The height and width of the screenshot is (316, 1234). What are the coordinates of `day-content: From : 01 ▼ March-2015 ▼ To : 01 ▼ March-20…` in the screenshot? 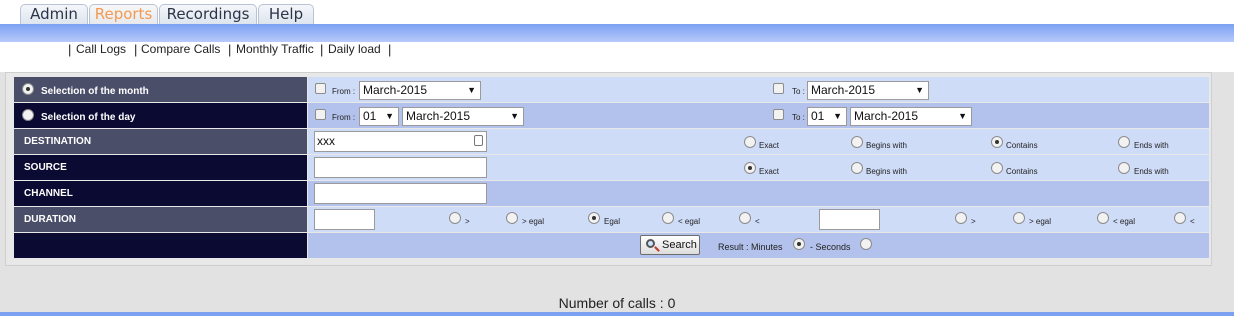 It's located at (758, 115).